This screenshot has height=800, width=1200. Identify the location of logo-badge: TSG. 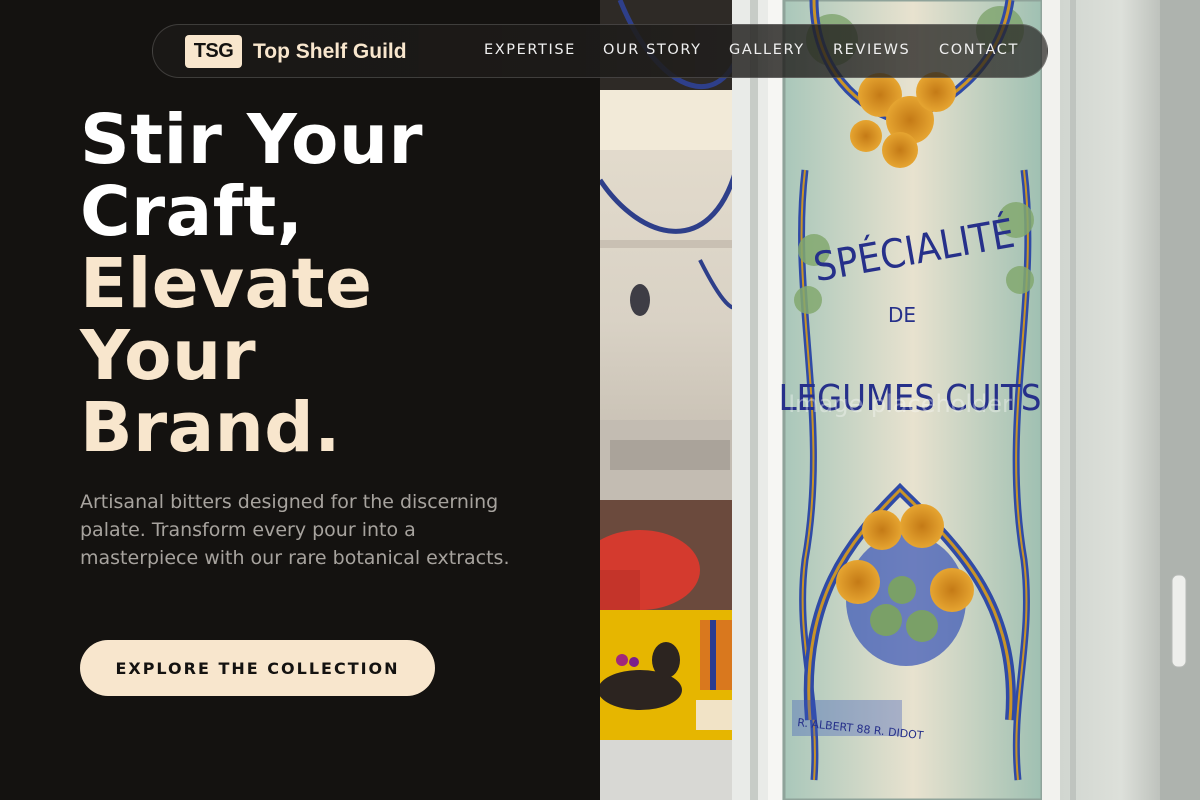
(213, 51).